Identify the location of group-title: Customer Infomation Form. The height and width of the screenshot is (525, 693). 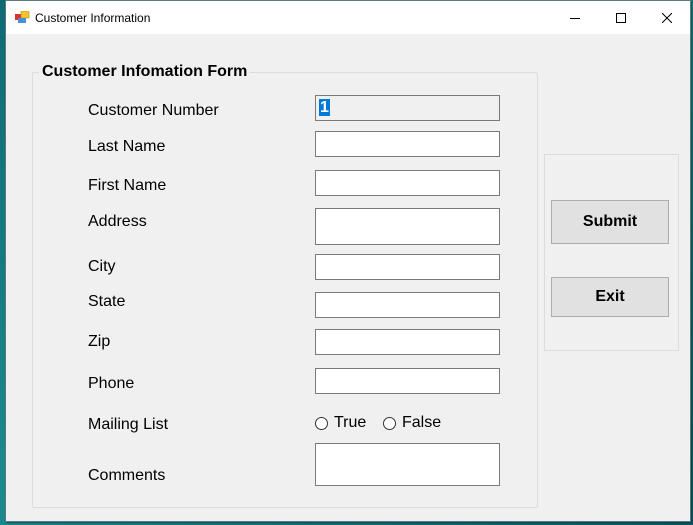
(145, 72).